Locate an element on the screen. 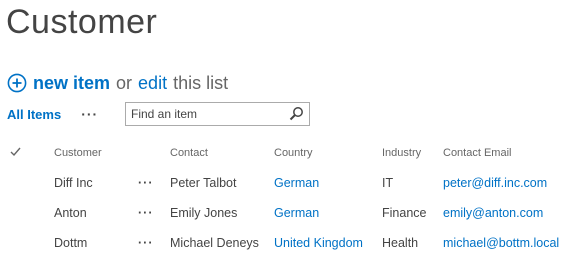  page-title: Customer is located at coordinates (82, 22).